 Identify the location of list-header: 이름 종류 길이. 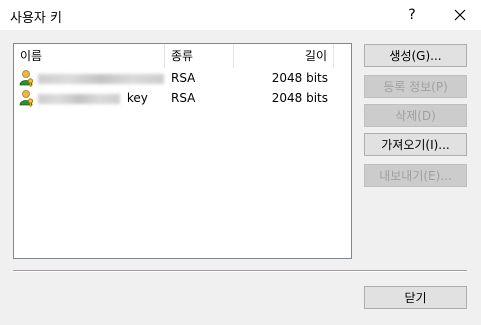
(182, 56).